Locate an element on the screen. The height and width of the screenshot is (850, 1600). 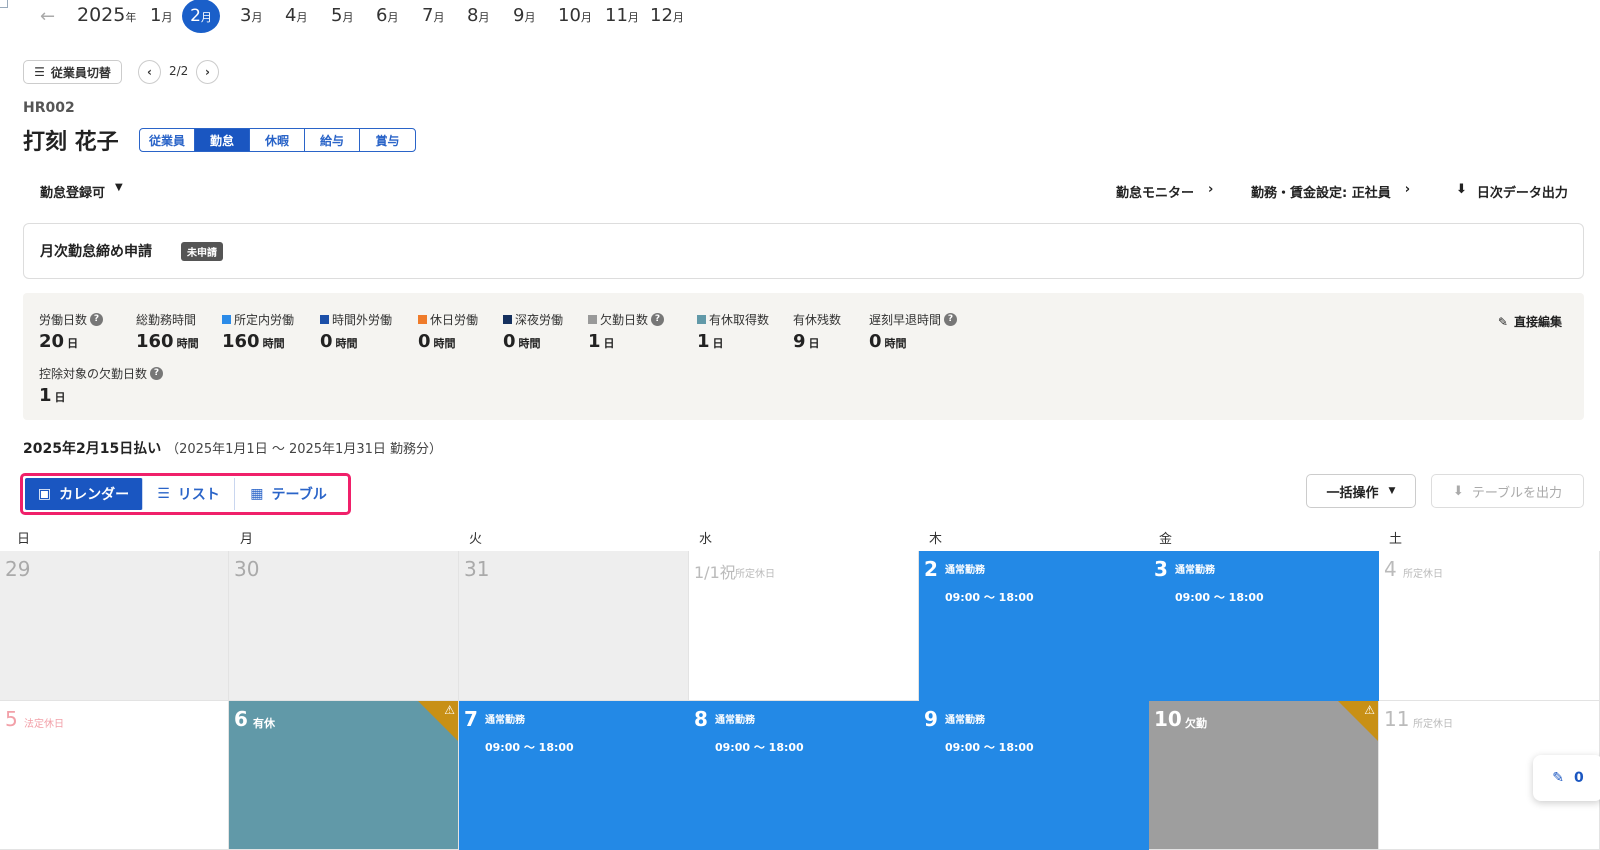
back-arrow-icon: ← is located at coordinates (47, 16).